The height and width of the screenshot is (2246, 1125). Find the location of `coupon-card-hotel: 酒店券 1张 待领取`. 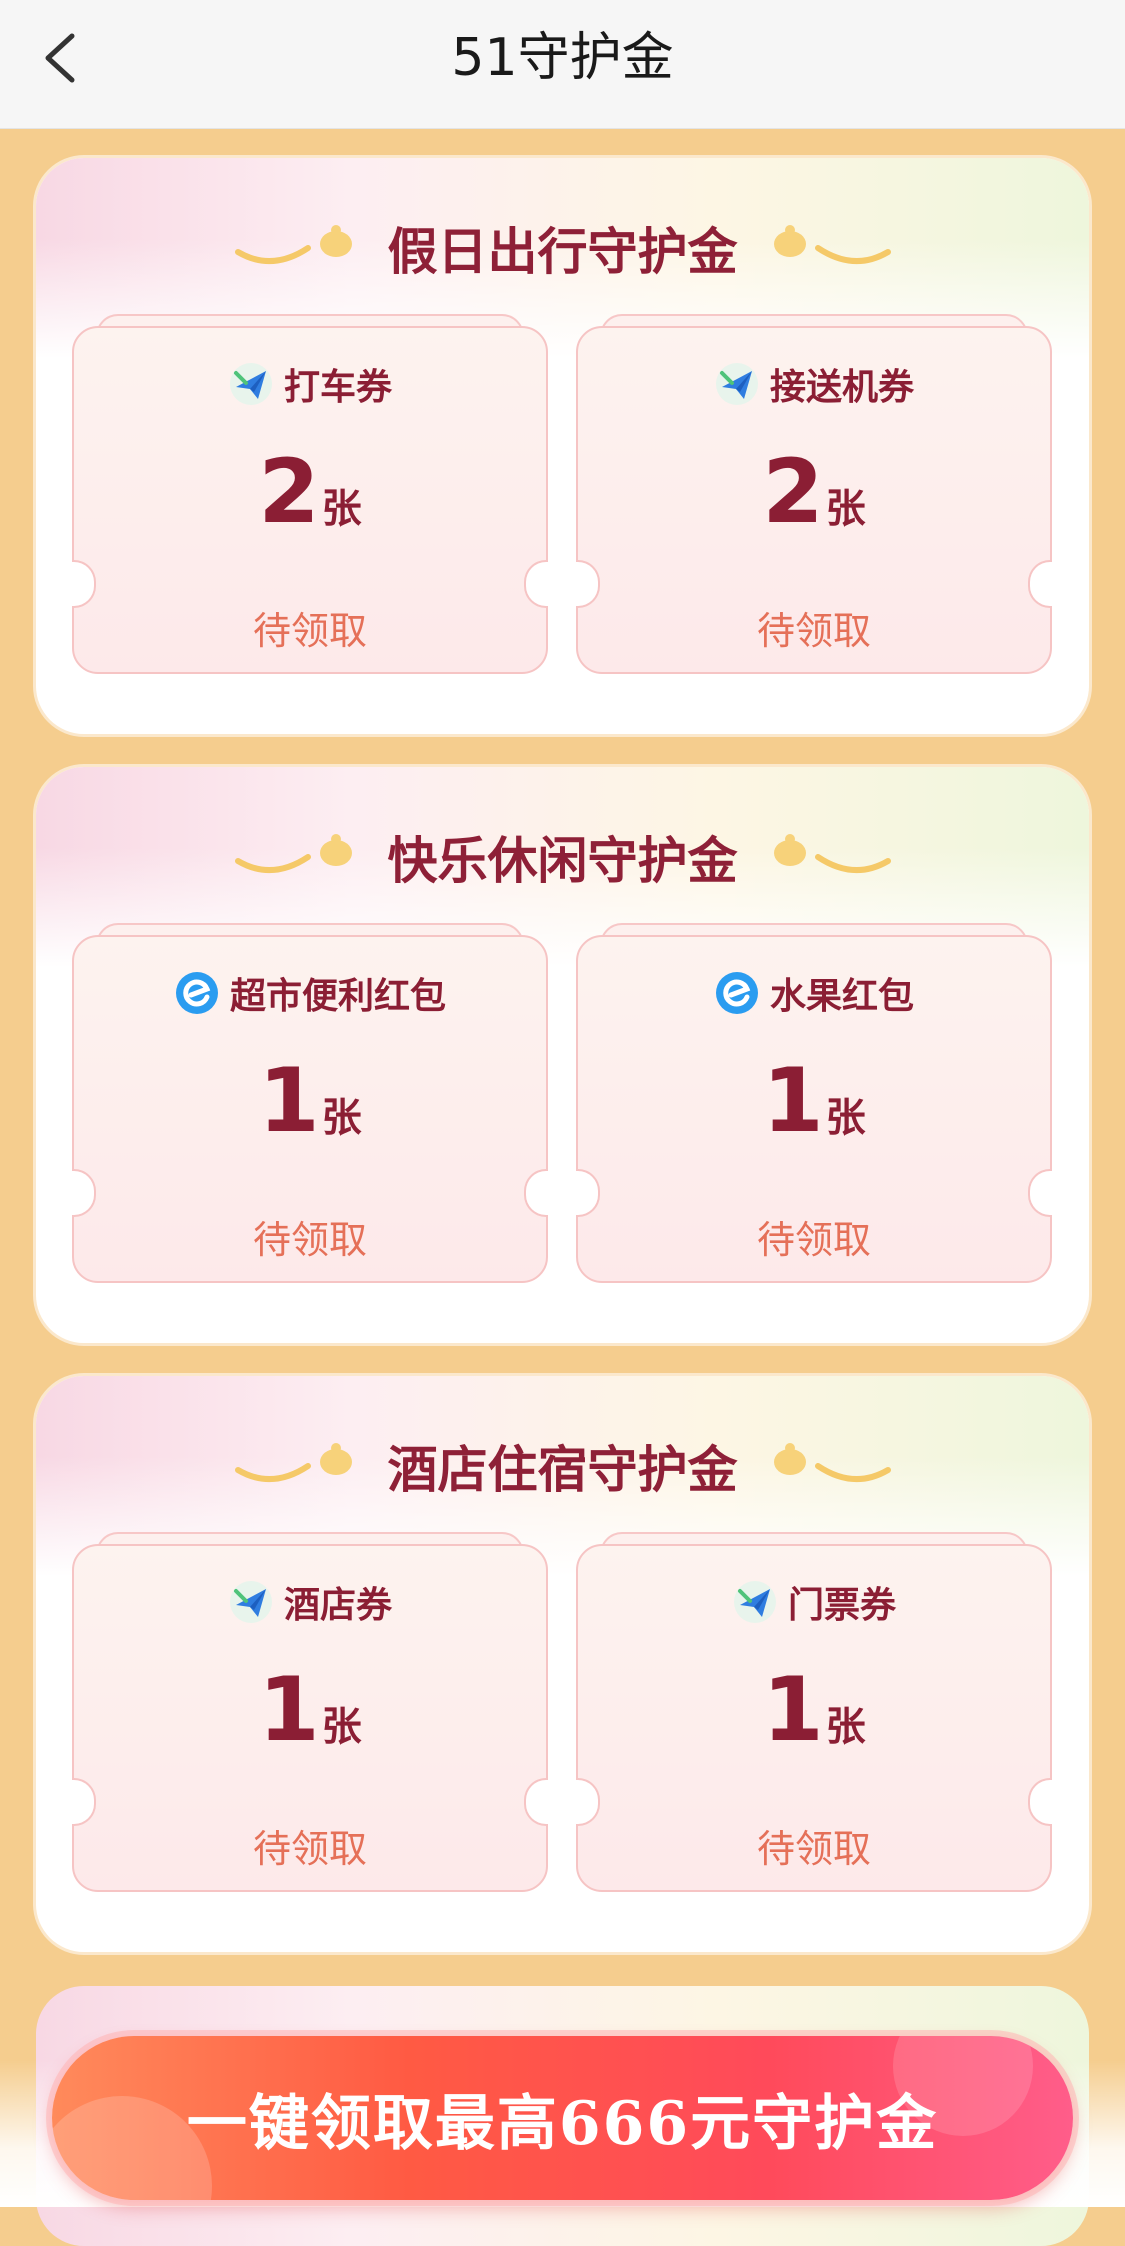

coupon-card-hotel: 酒店券 1张 待领取 is located at coordinates (310, 1712).